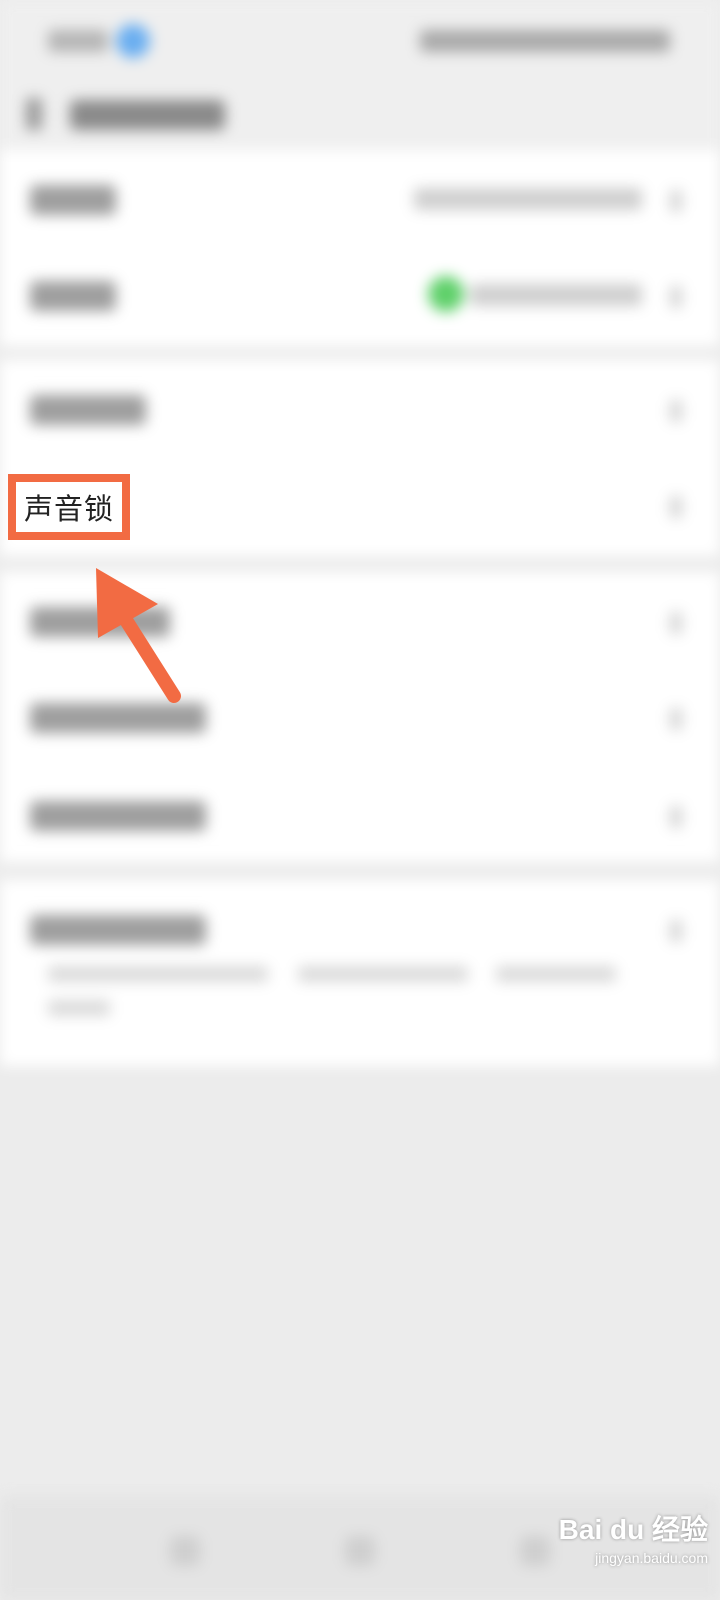 Image resolution: width=720 pixels, height=1600 pixels. What do you see at coordinates (633, 1529) in the screenshot?
I see `watermark-brand: Bai du 经验` at bounding box center [633, 1529].